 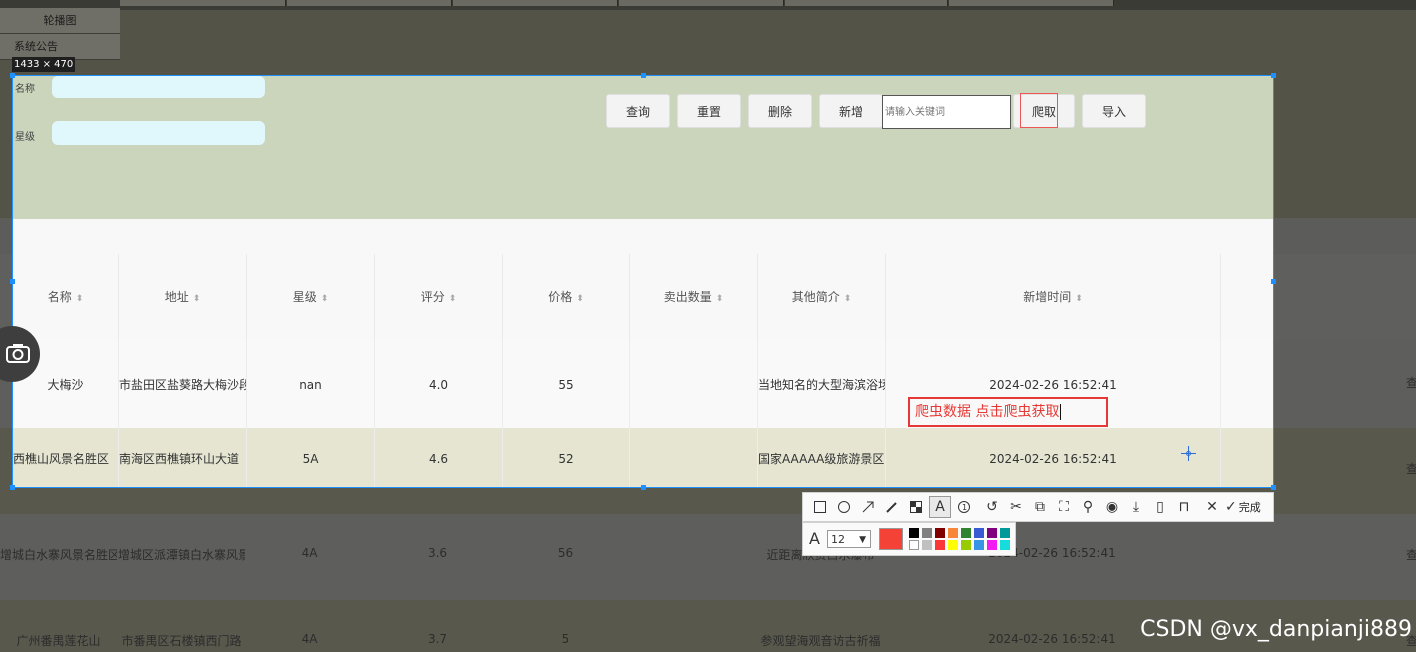 What do you see at coordinates (964, 507) in the screenshot?
I see `number-icon: 1` at bounding box center [964, 507].